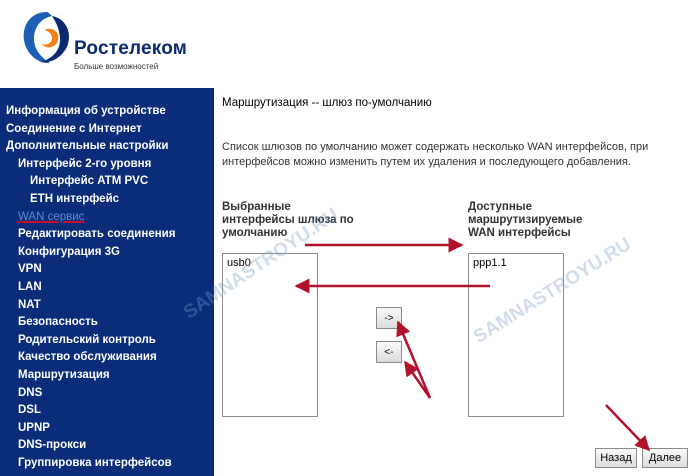 The image size is (700, 476). Describe the element at coordinates (90, 235) in the screenshot. I see `sidebar-item: Редактировать соединения` at that location.